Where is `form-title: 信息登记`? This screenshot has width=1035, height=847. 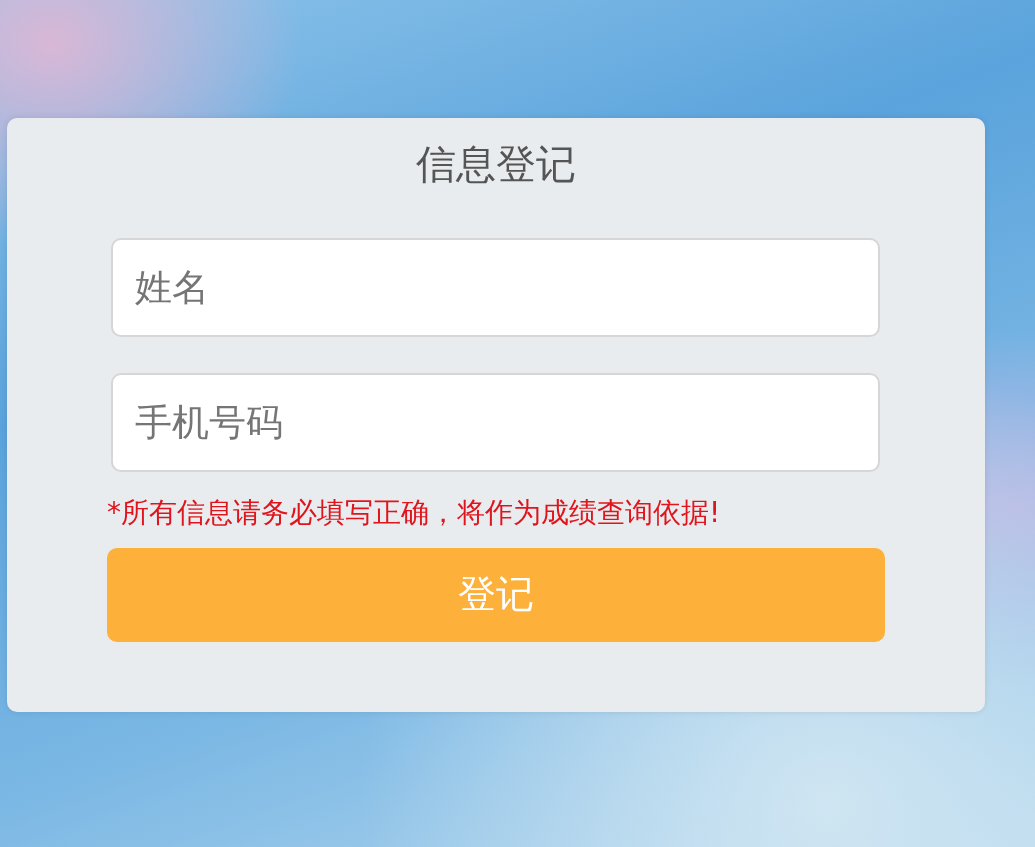
form-title: 信息登记 is located at coordinates (496, 164).